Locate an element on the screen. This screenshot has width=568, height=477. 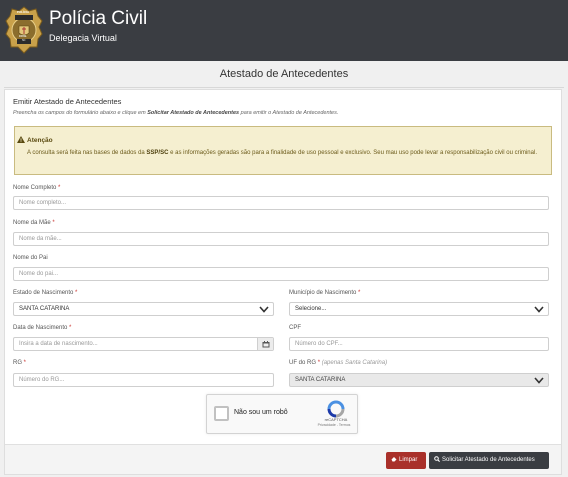
municipio-label: Município de Nascimento * is located at coordinates (325, 293).